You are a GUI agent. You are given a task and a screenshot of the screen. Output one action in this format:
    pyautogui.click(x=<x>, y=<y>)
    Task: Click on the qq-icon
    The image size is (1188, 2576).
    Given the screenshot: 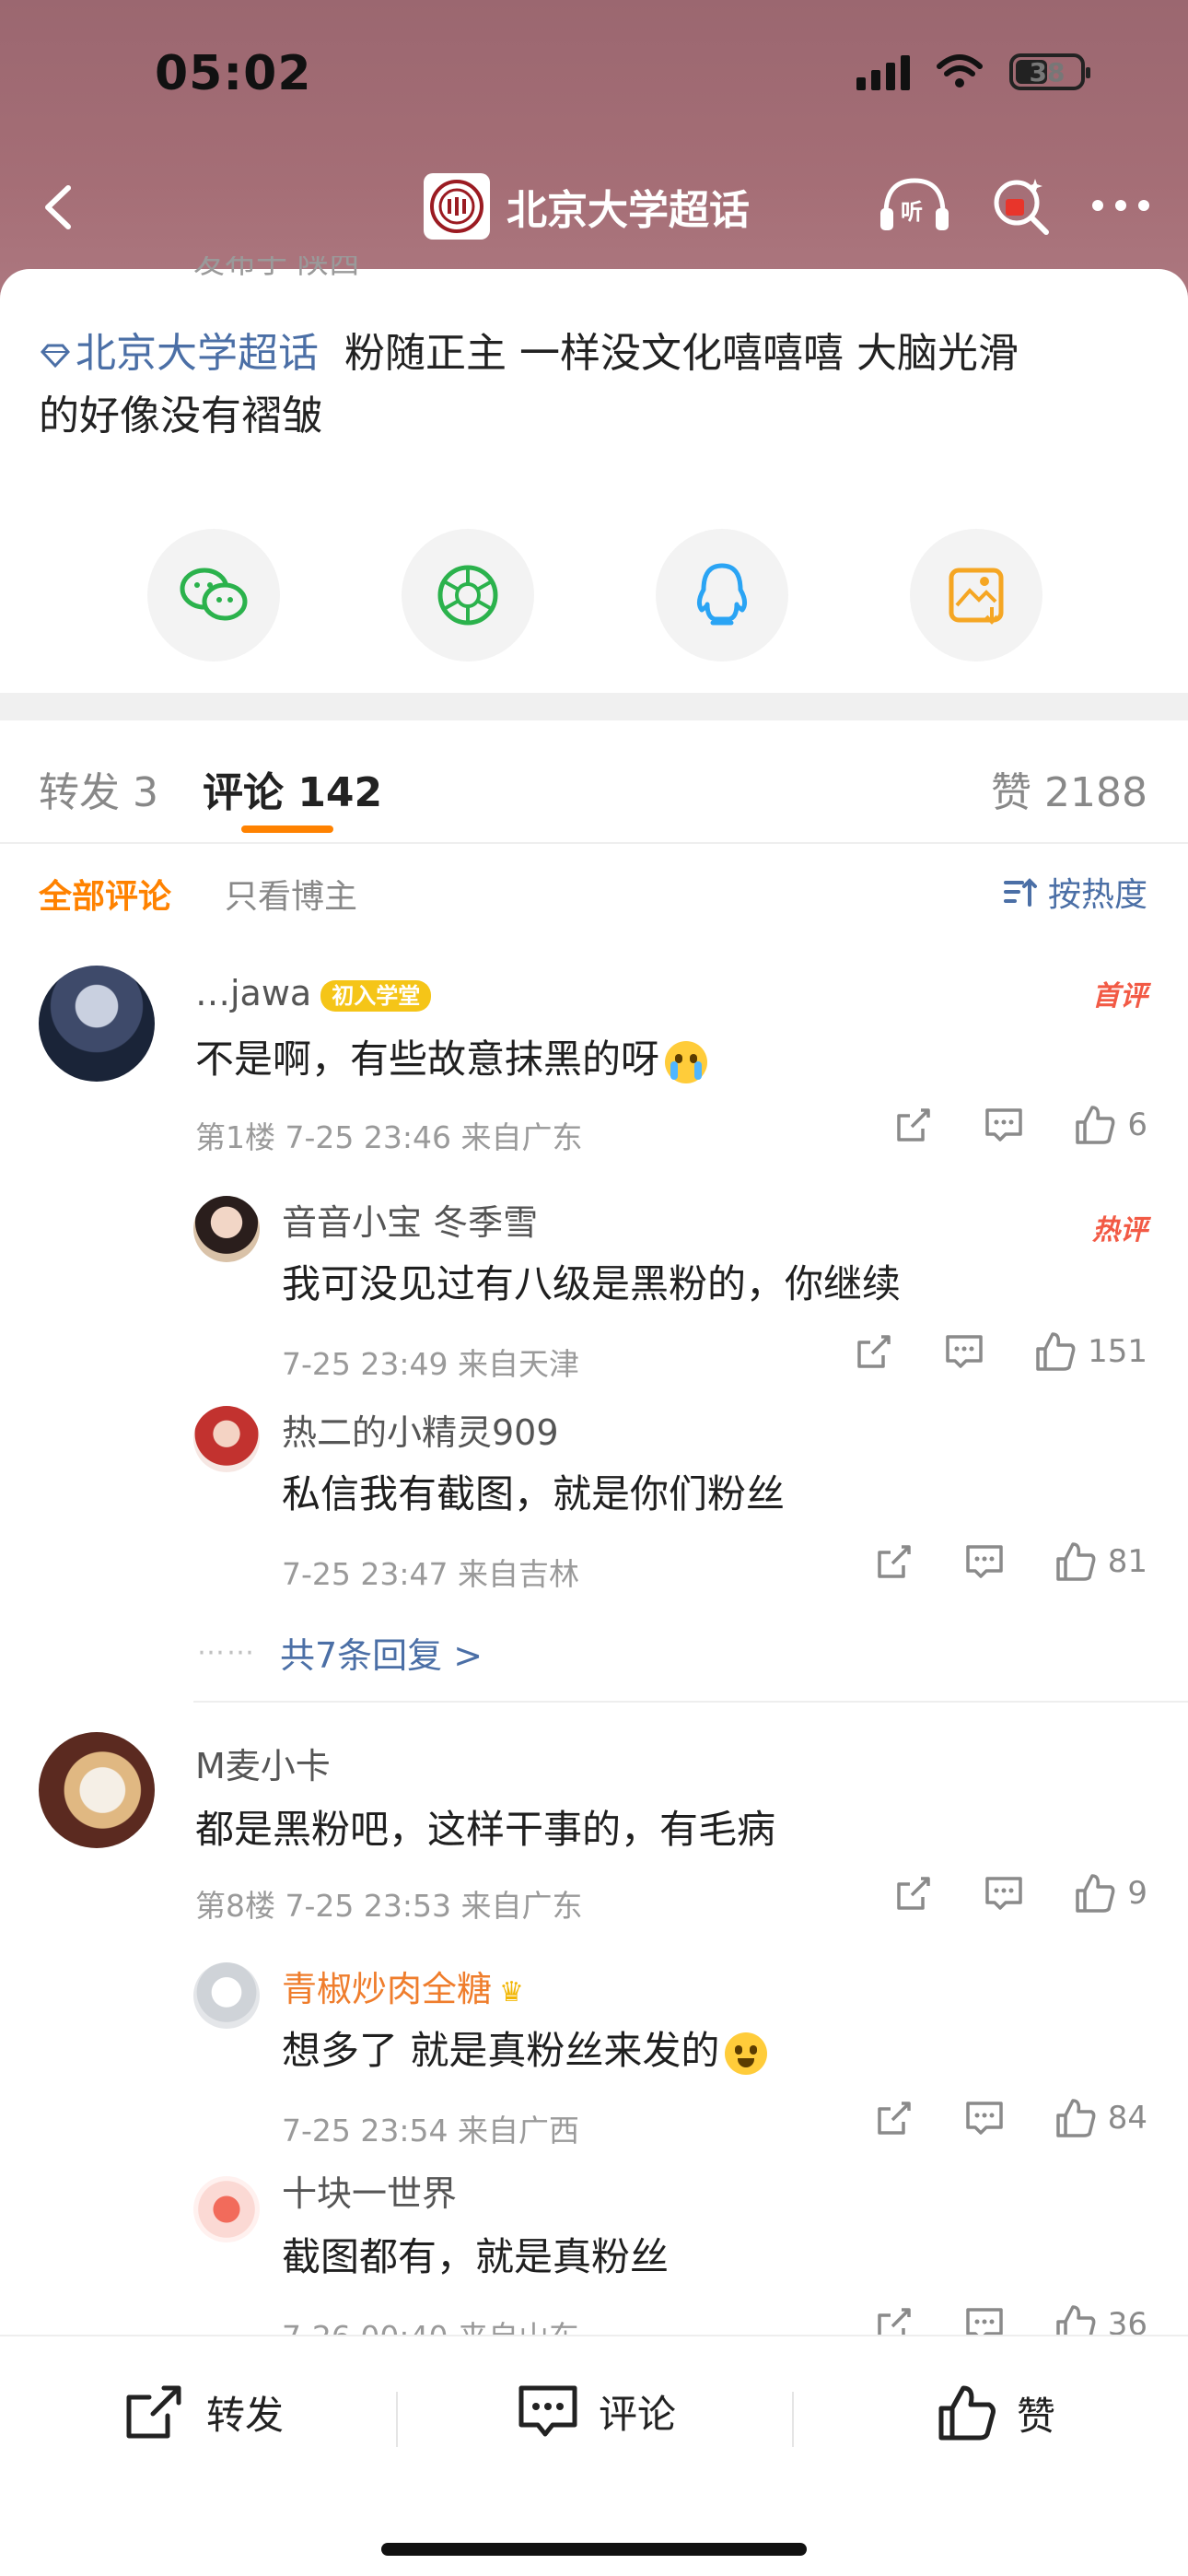 What is the action you would take?
    pyautogui.click(x=722, y=594)
    